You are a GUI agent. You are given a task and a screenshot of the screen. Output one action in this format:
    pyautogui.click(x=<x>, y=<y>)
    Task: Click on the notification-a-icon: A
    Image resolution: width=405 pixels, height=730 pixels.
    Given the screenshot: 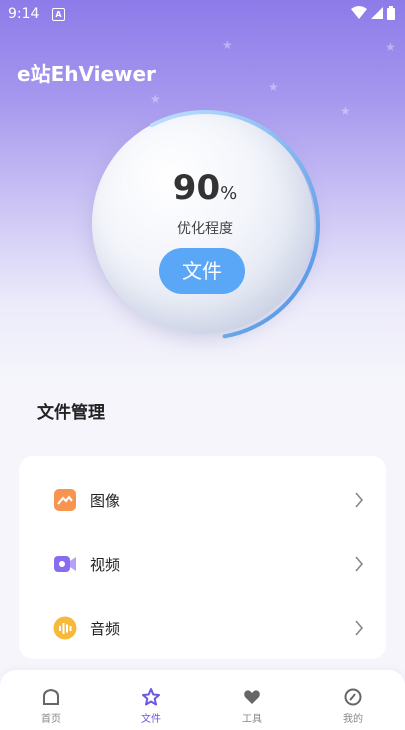 What is the action you would take?
    pyautogui.click(x=58, y=14)
    